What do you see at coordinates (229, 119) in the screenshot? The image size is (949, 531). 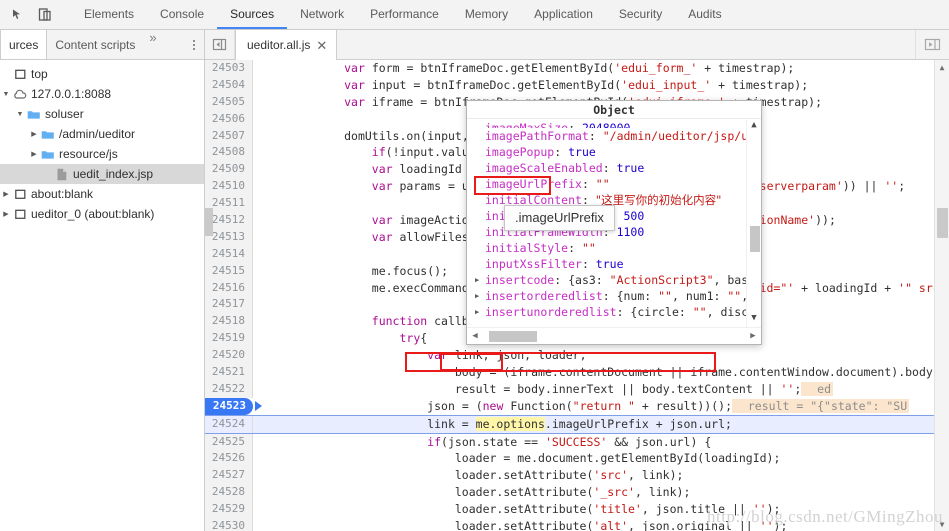 I see `line-number: 24506` at bounding box center [229, 119].